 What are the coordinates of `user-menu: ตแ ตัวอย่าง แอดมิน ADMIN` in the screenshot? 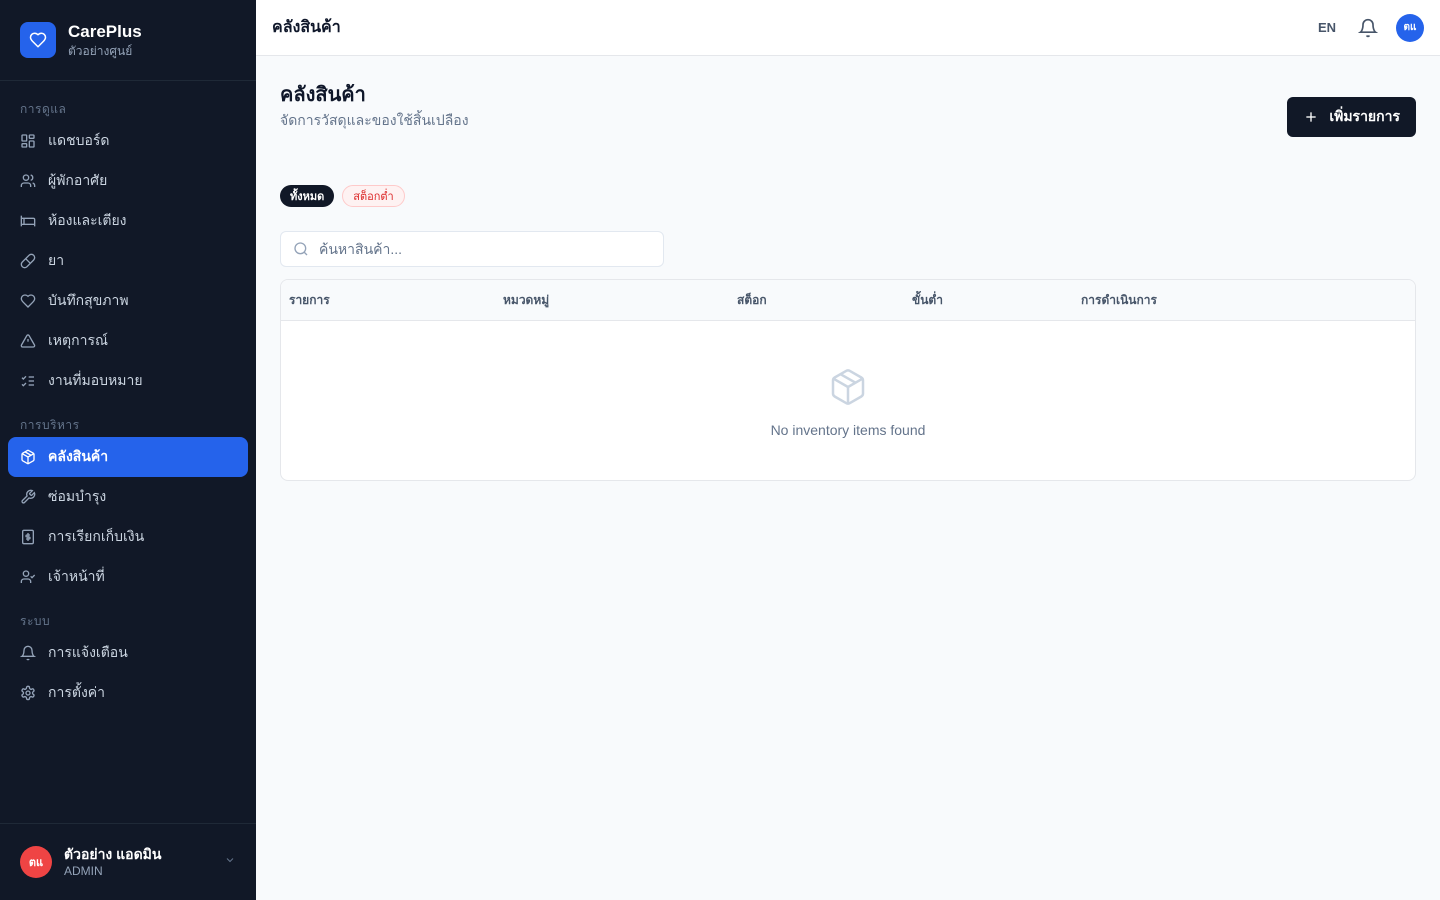 It's located at (128, 861).